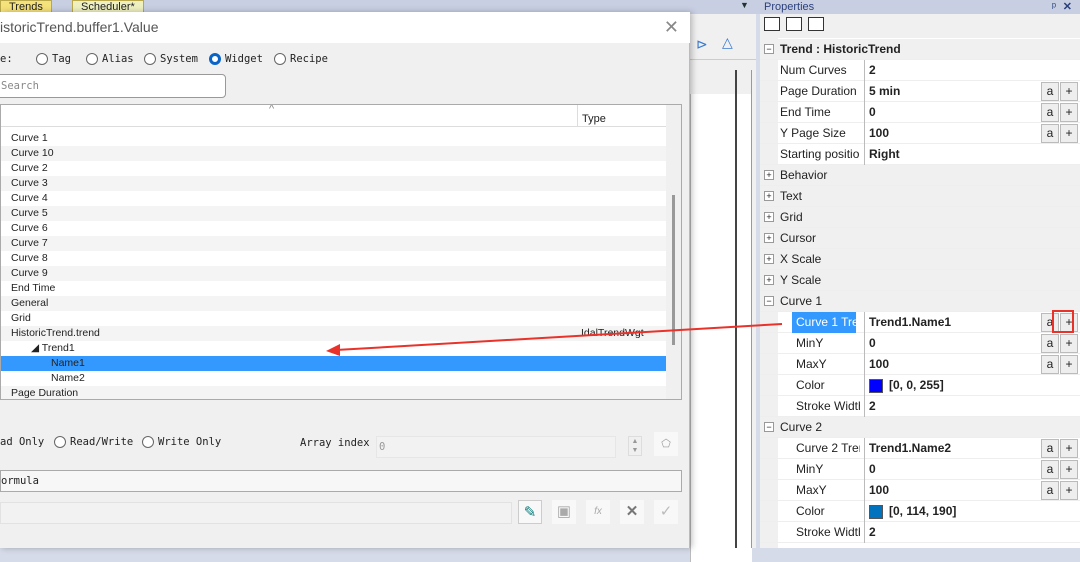  What do you see at coordinates (700, 333) in the screenshot?
I see `annotation-arrow` at bounding box center [700, 333].